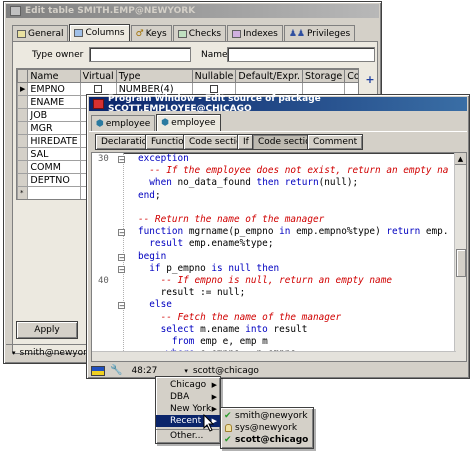 The image size is (474, 452). Describe the element at coordinates (54, 167) in the screenshot. I see `column-name-cell: COMM` at that location.